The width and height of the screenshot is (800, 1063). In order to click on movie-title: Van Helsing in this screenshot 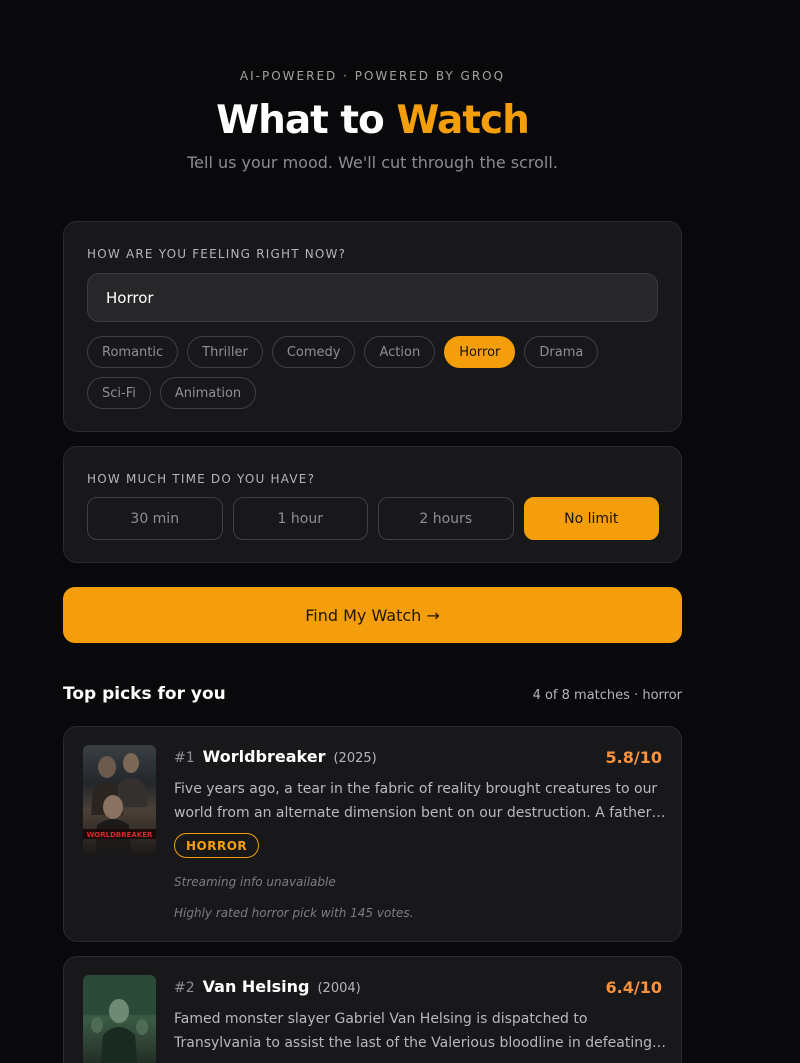, I will do `click(256, 986)`.